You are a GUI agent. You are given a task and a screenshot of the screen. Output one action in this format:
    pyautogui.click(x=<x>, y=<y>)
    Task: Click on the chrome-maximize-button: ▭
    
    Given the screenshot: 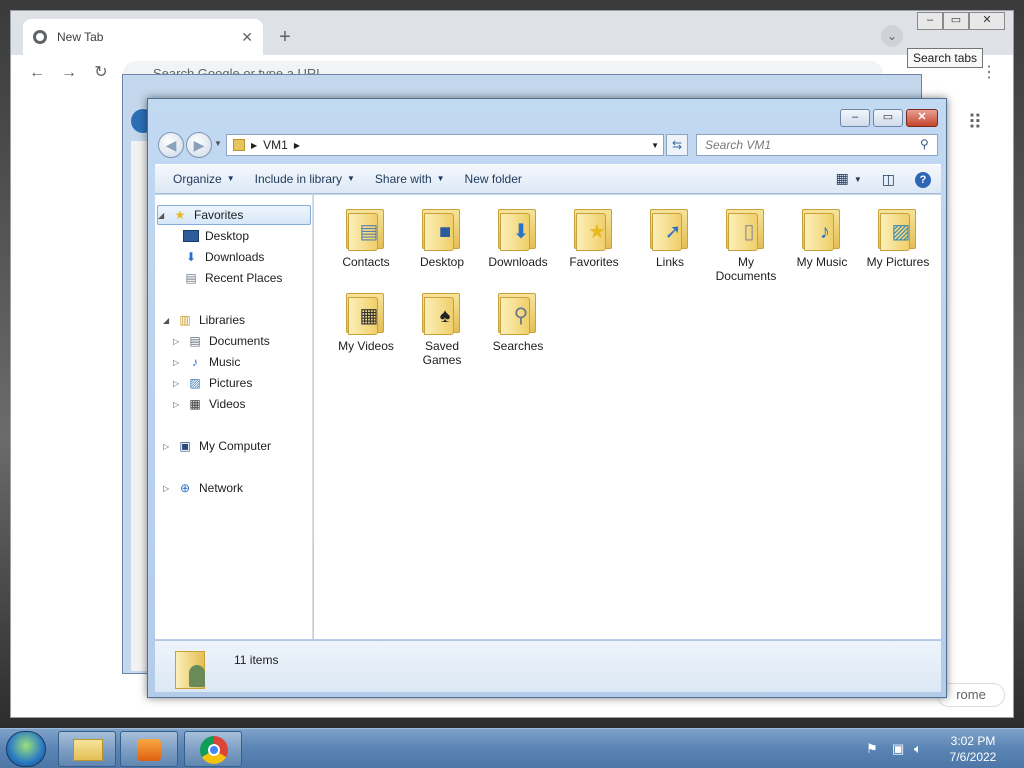 What is the action you would take?
    pyautogui.click(x=956, y=21)
    